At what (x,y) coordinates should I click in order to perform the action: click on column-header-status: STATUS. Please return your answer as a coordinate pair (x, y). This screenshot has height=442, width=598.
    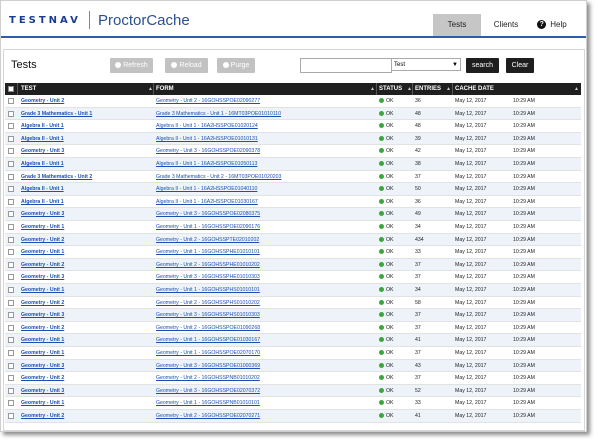
    Looking at the image, I should click on (390, 89).